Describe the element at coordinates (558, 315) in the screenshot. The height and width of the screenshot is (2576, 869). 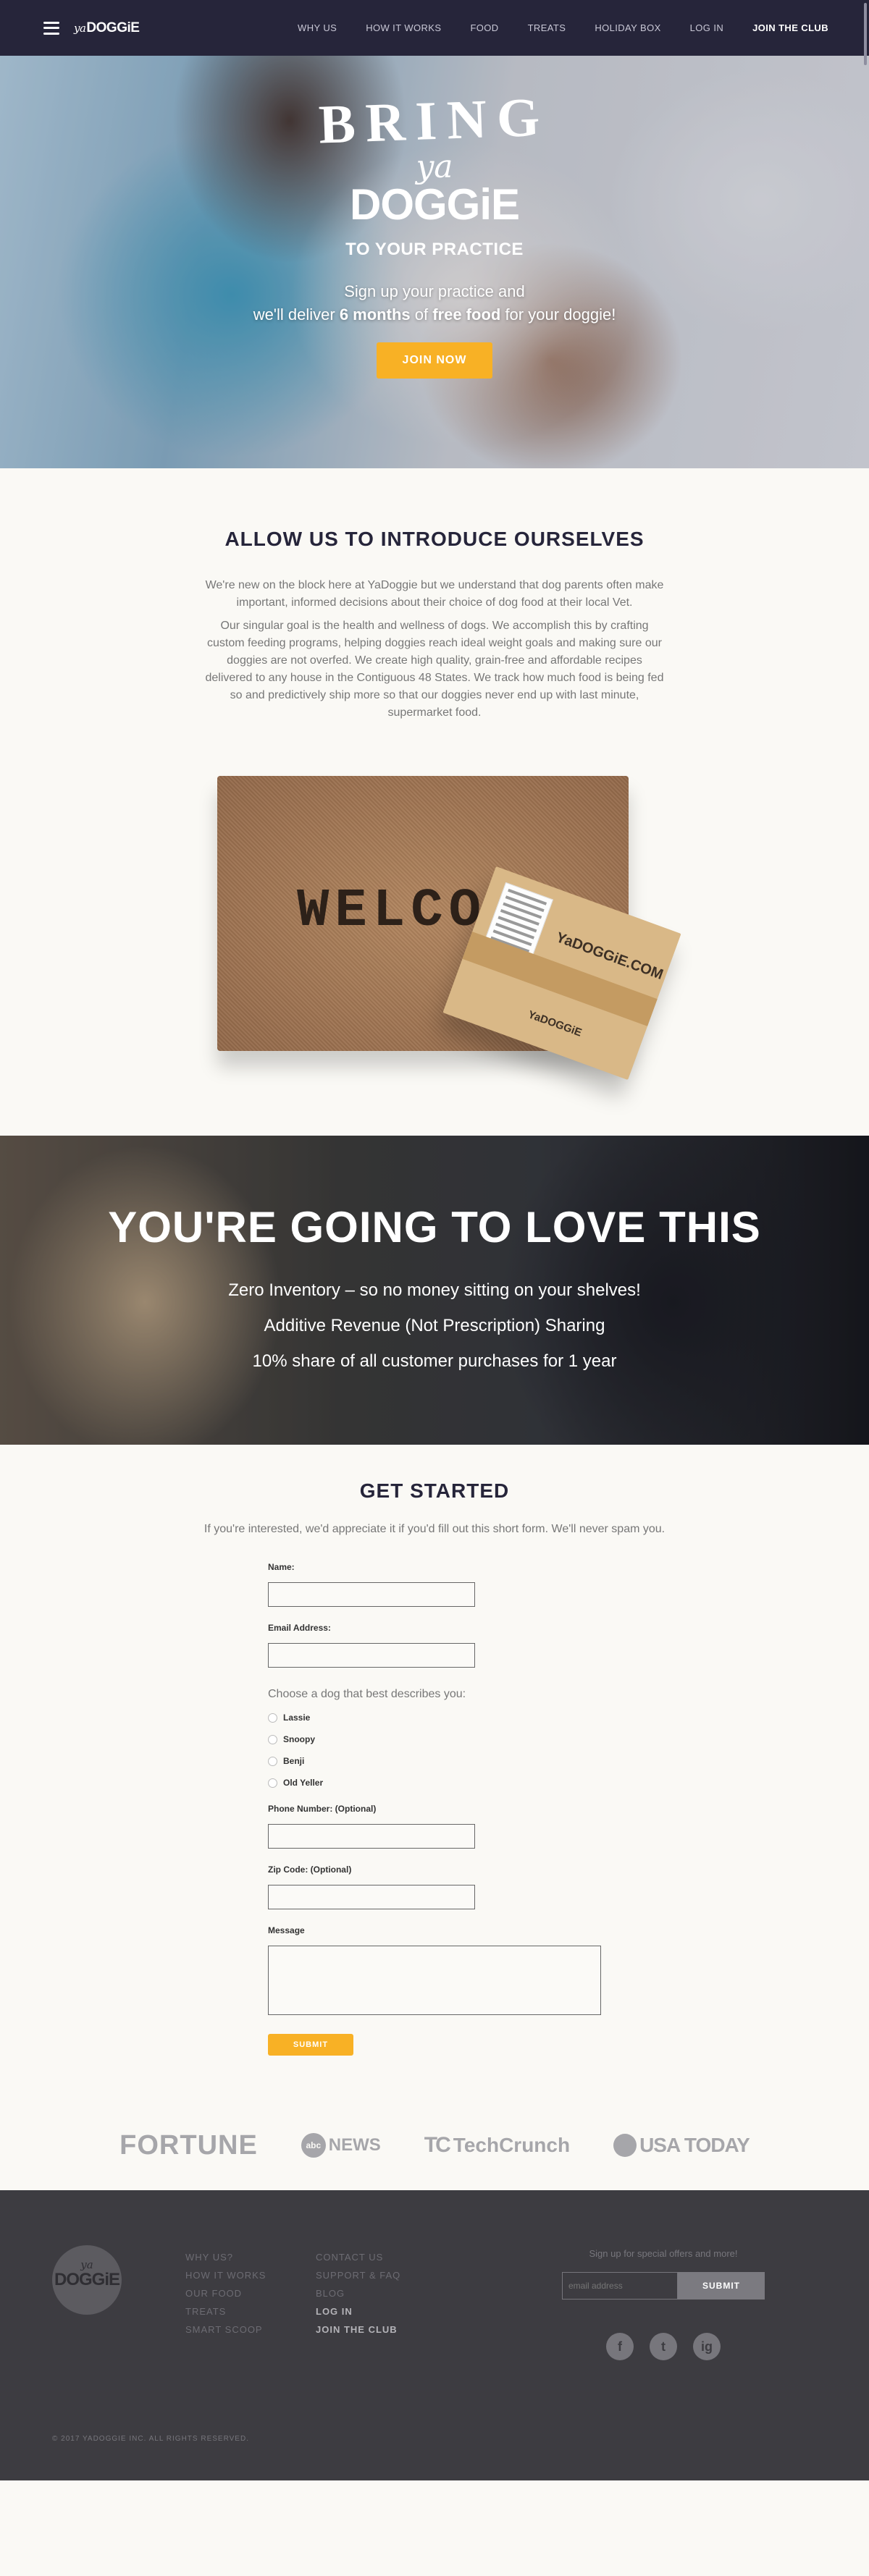
I see `hero-line-2-post: for your doggie!` at that location.